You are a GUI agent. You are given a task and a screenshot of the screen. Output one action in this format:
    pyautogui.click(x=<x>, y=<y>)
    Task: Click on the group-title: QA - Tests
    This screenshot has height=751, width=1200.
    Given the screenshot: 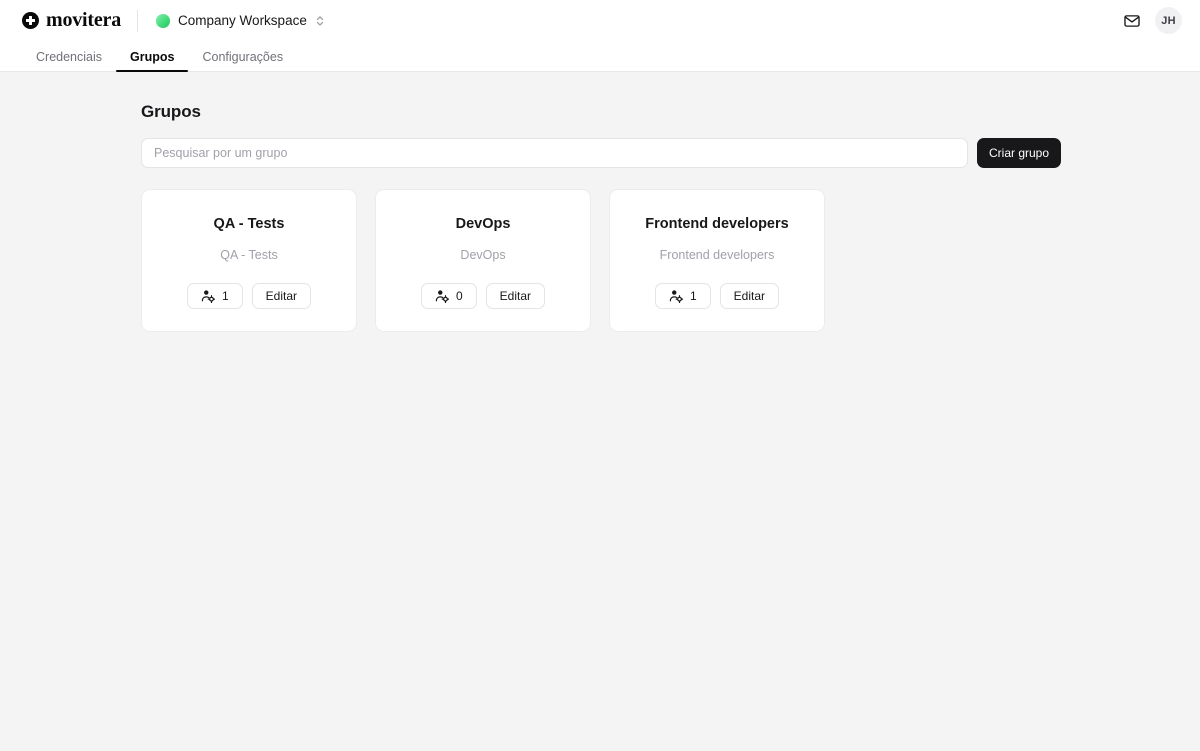 What is the action you would take?
    pyautogui.click(x=249, y=224)
    